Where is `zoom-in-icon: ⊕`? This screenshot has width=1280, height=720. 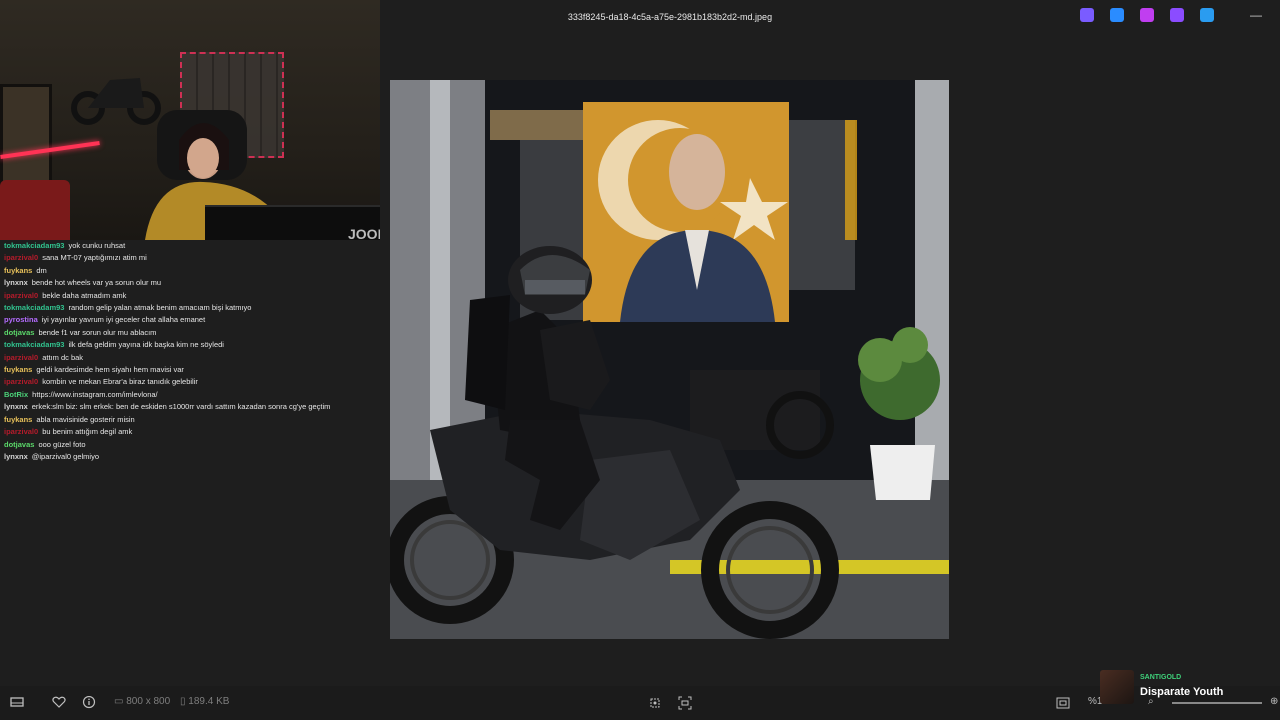 zoom-in-icon: ⊕ is located at coordinates (1274, 701).